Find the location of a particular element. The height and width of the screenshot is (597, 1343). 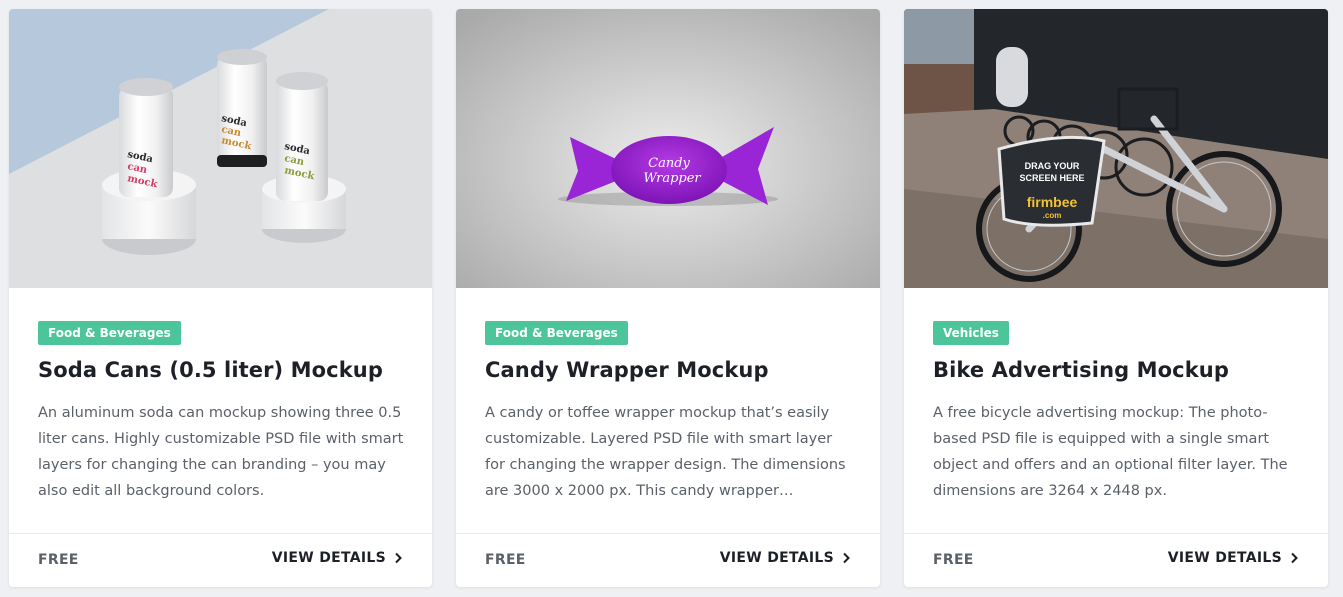

ad-brand: firmbee is located at coordinates (1052, 202).